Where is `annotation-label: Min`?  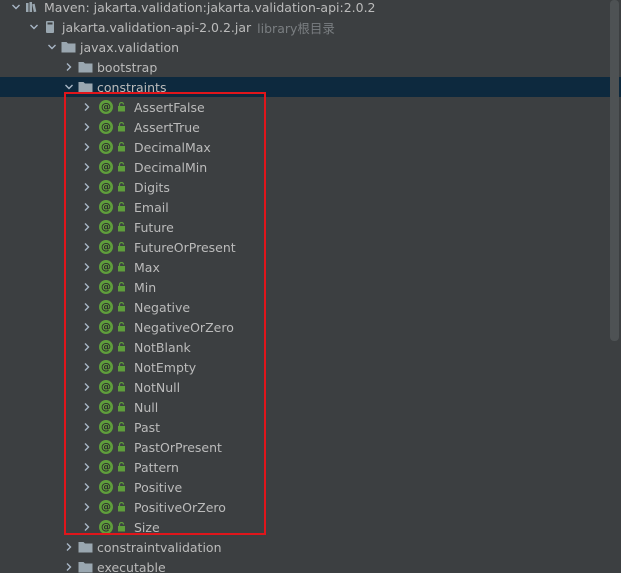 annotation-label: Min is located at coordinates (145, 287).